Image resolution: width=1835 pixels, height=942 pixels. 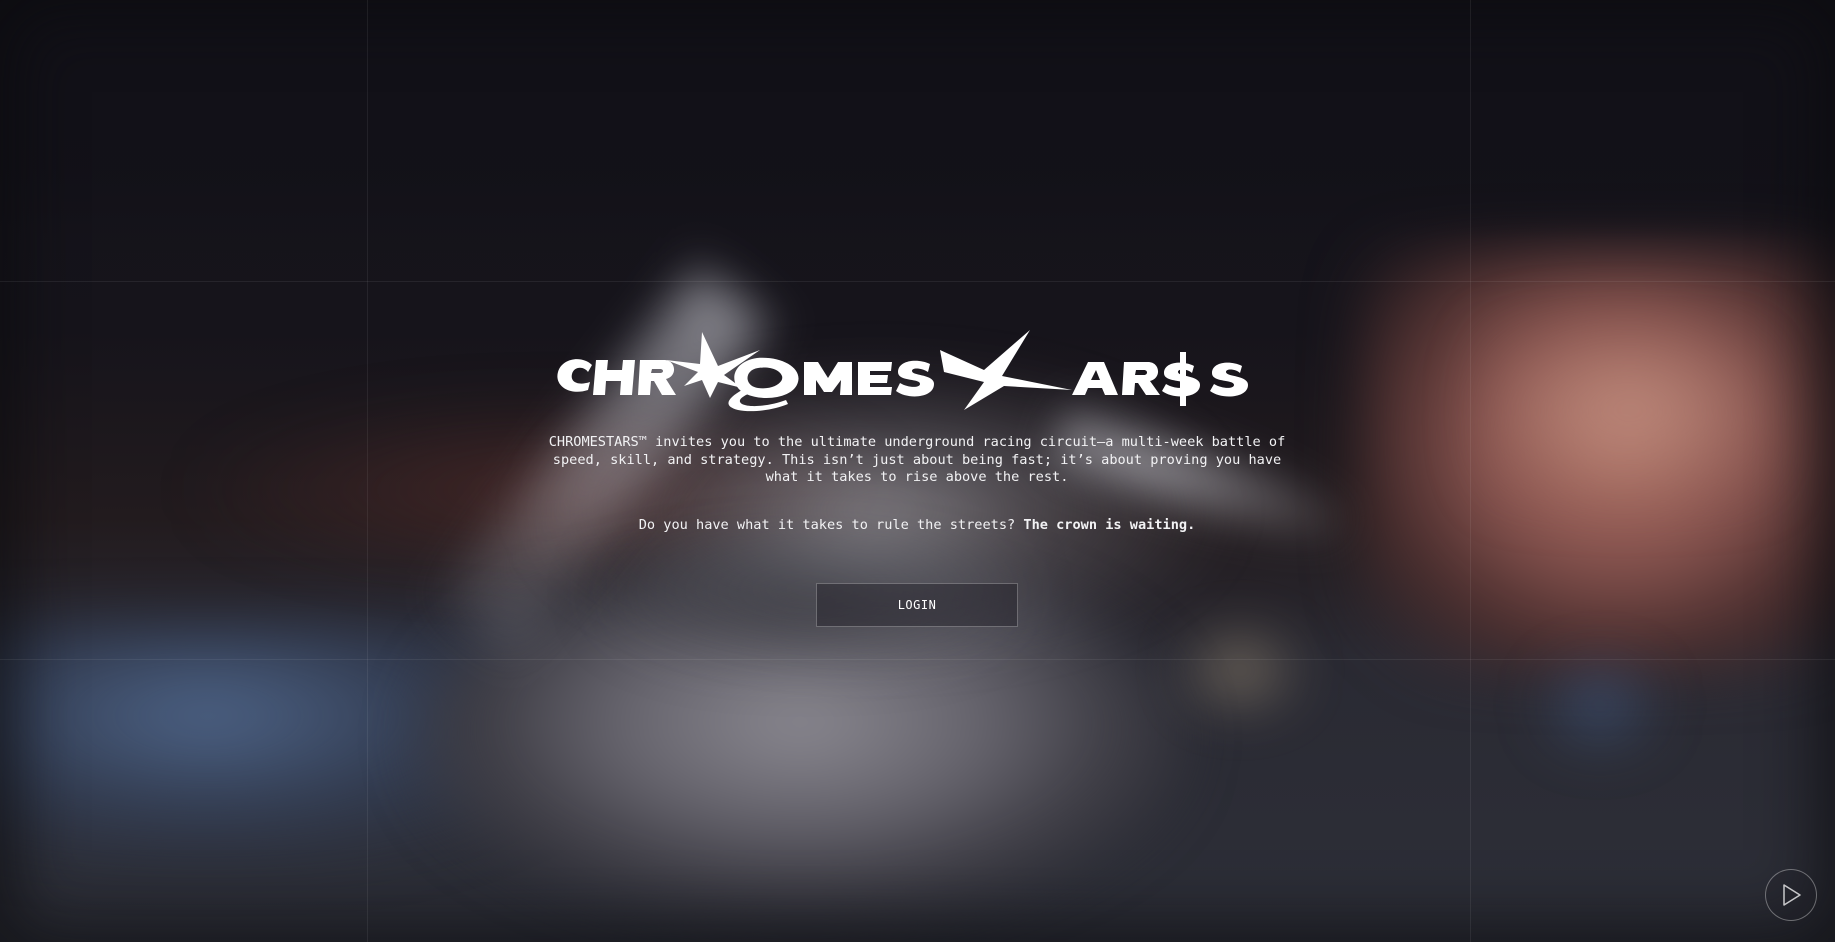 I want to click on background-blue-light, so click(x=1600, y=705).